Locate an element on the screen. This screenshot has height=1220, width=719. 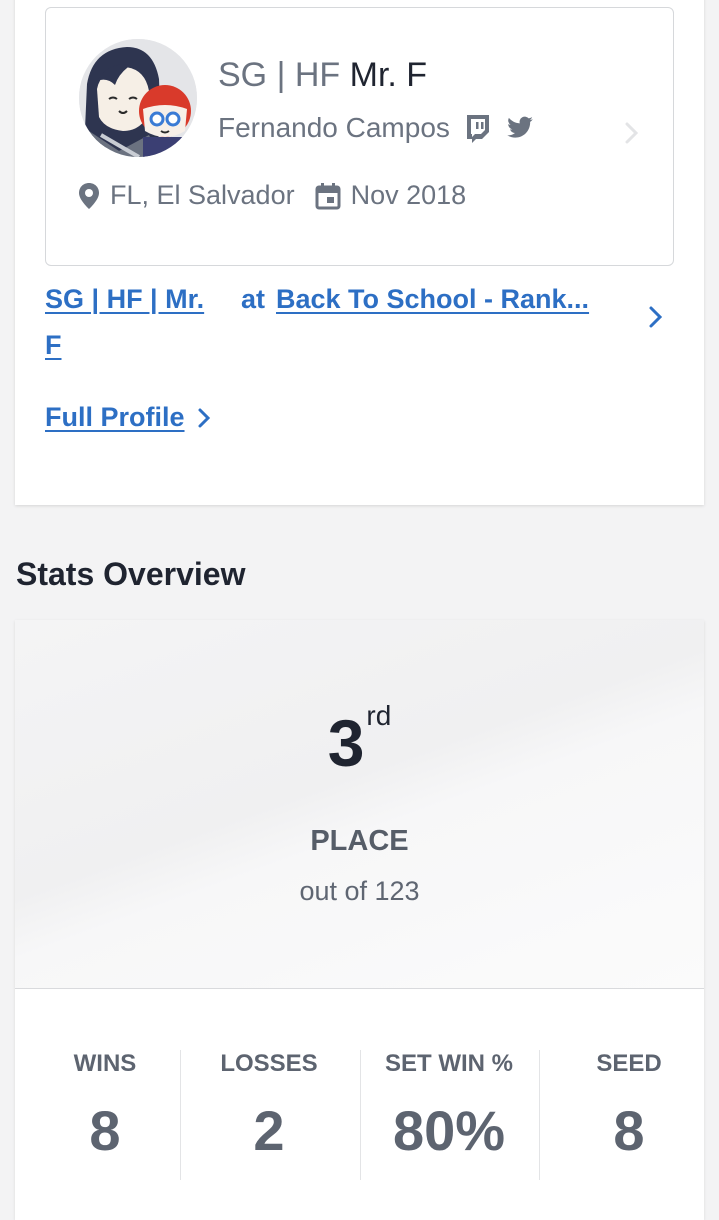
placement: 3rd is located at coordinates (359, 740).